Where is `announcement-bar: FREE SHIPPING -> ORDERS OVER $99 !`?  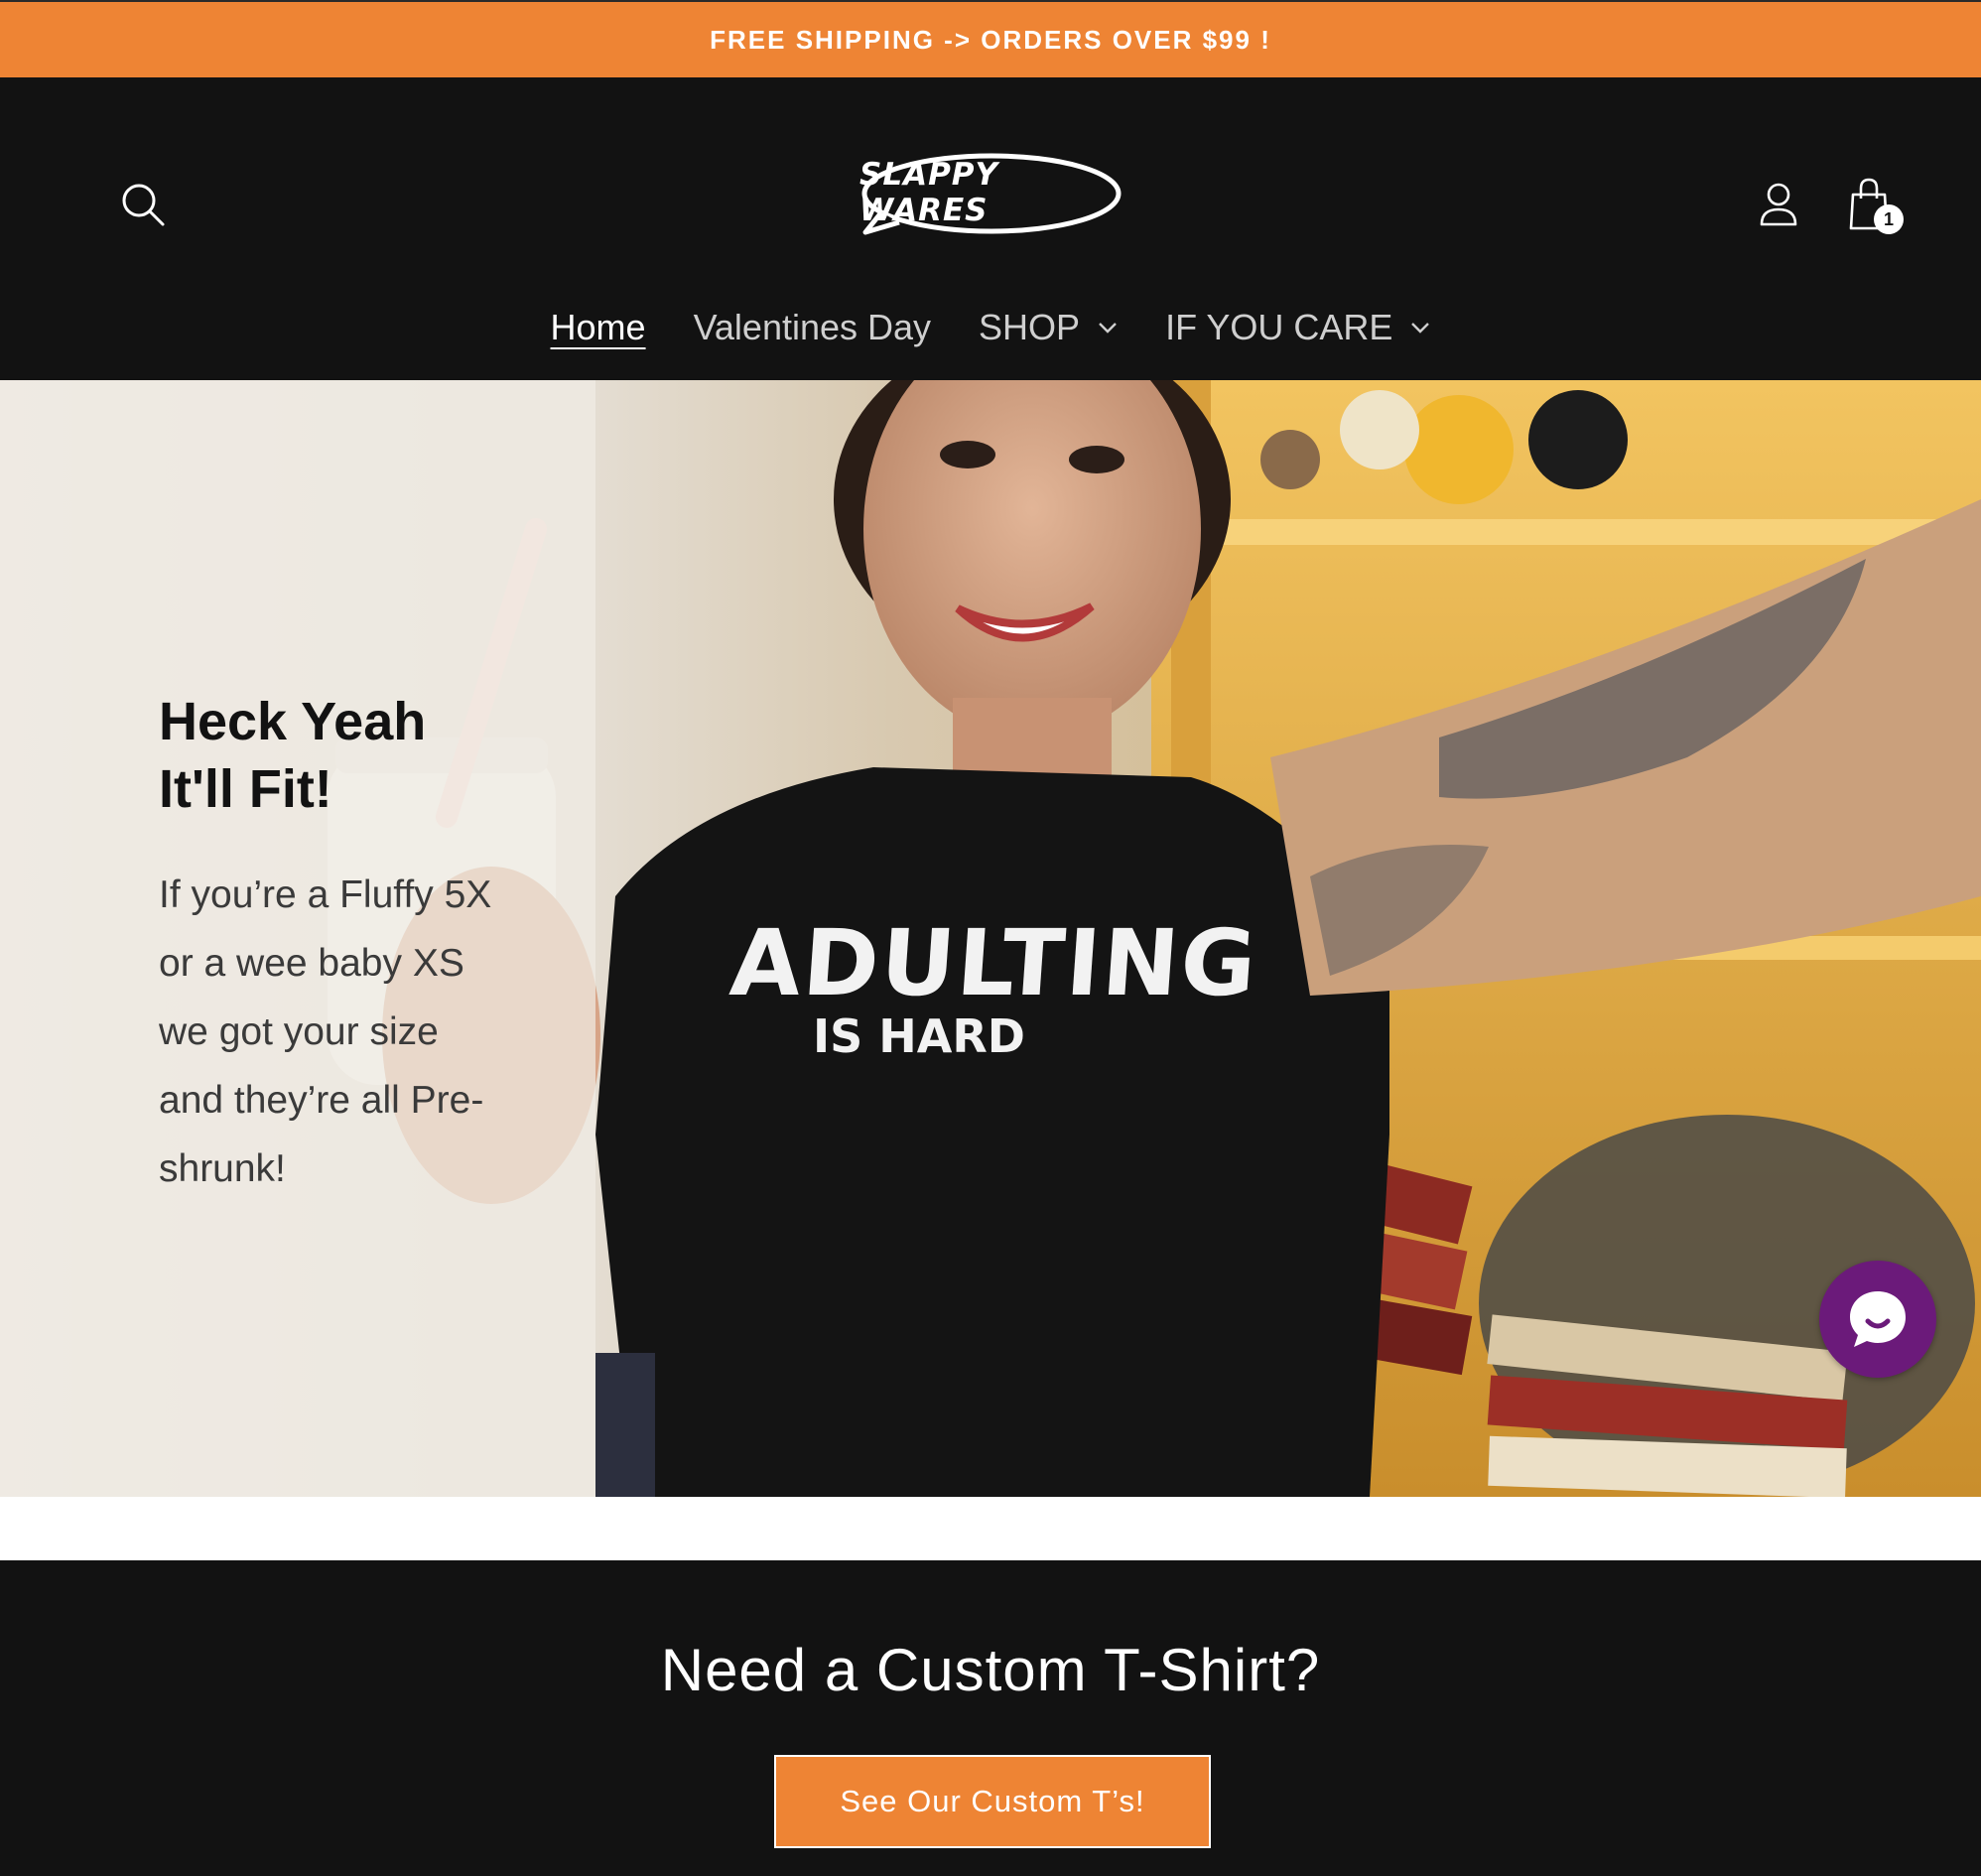 announcement-bar: FREE SHIPPING -> ORDERS OVER $99 ! is located at coordinates (990, 38).